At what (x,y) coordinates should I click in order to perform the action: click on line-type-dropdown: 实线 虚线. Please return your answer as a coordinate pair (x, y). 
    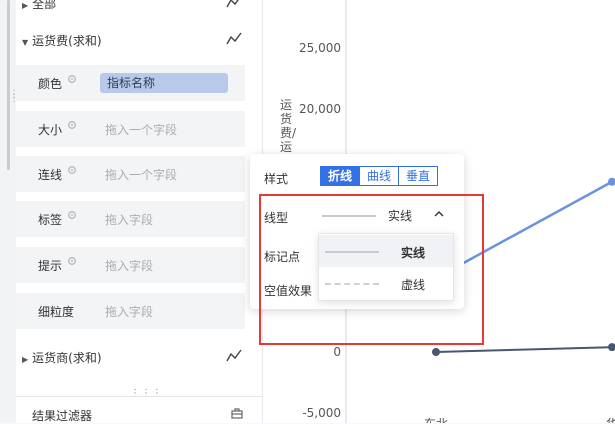
    Looking at the image, I should click on (386, 267).